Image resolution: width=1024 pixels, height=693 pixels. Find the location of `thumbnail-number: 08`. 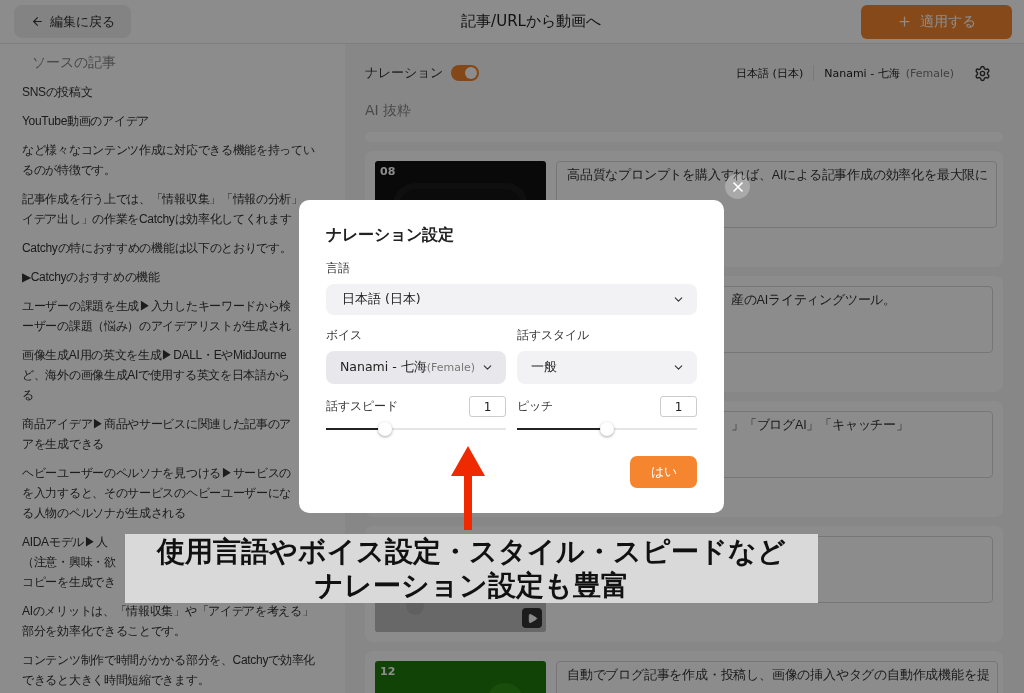

thumbnail-number: 08 is located at coordinates (388, 171).